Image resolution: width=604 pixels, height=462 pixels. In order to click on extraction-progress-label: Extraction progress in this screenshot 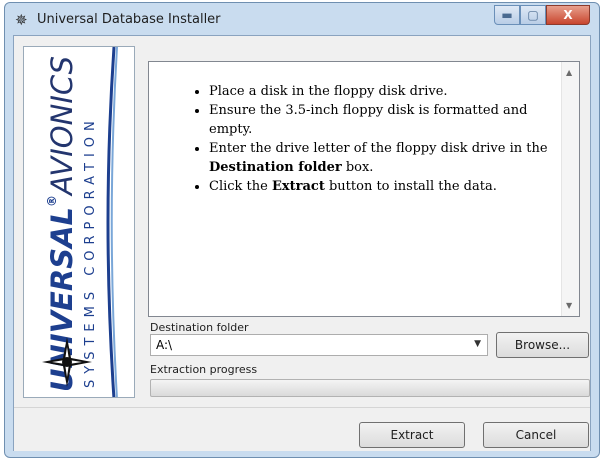, I will do `click(204, 369)`.